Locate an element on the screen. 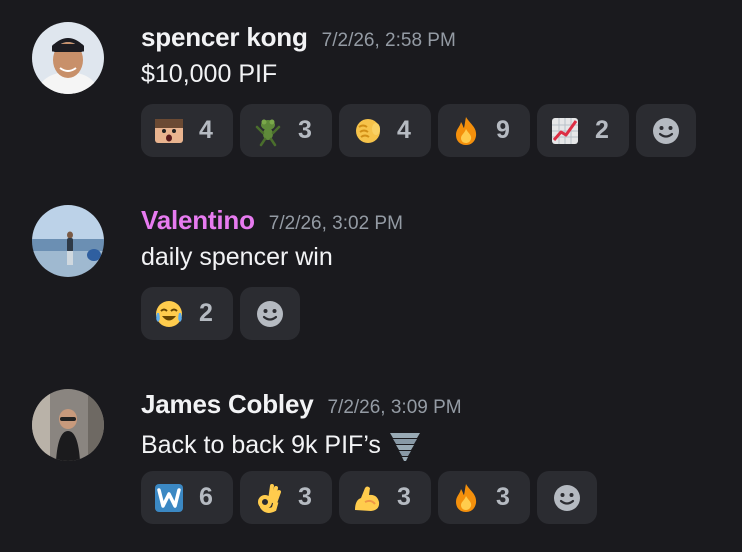 Image resolution: width=742 pixels, height=552 pixels. message-content: Back to back 9k PIF’s is located at coordinates (282, 445).